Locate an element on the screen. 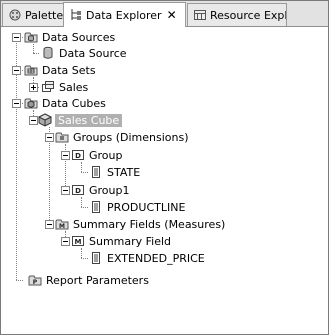 The height and width of the screenshot is (335, 329). cube-icon is located at coordinates (45, 120).